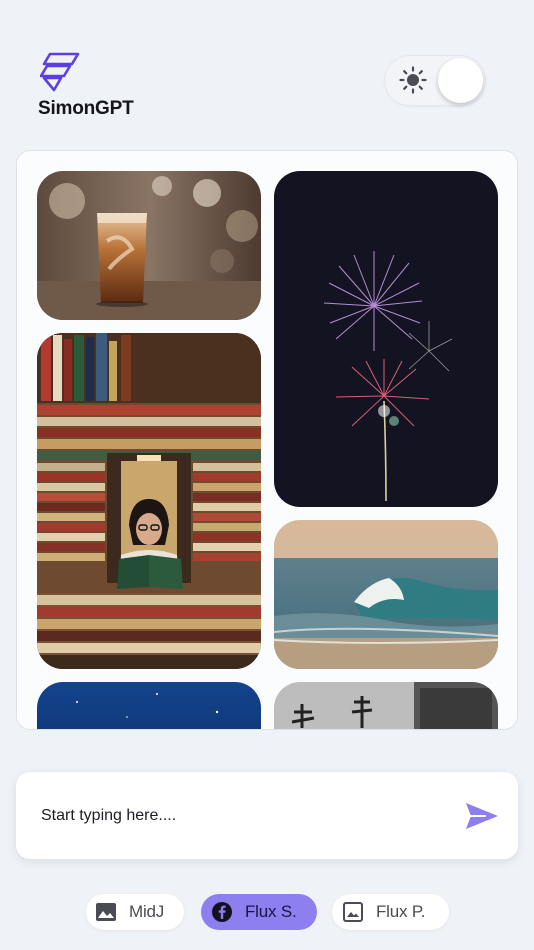 The width and height of the screenshot is (534, 950). What do you see at coordinates (271, 911) in the screenshot?
I see `model-chip-label: Flux S.` at bounding box center [271, 911].